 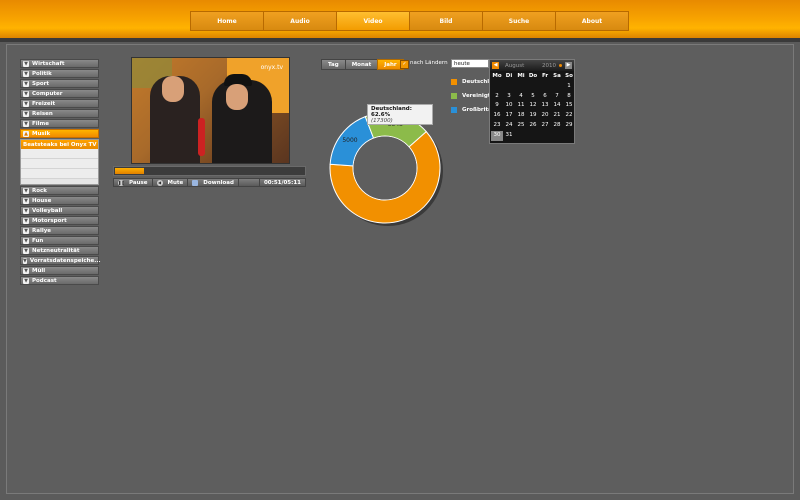 What do you see at coordinates (42, 73) in the screenshot?
I see `sidebar-item-label: Politik` at bounding box center [42, 73].